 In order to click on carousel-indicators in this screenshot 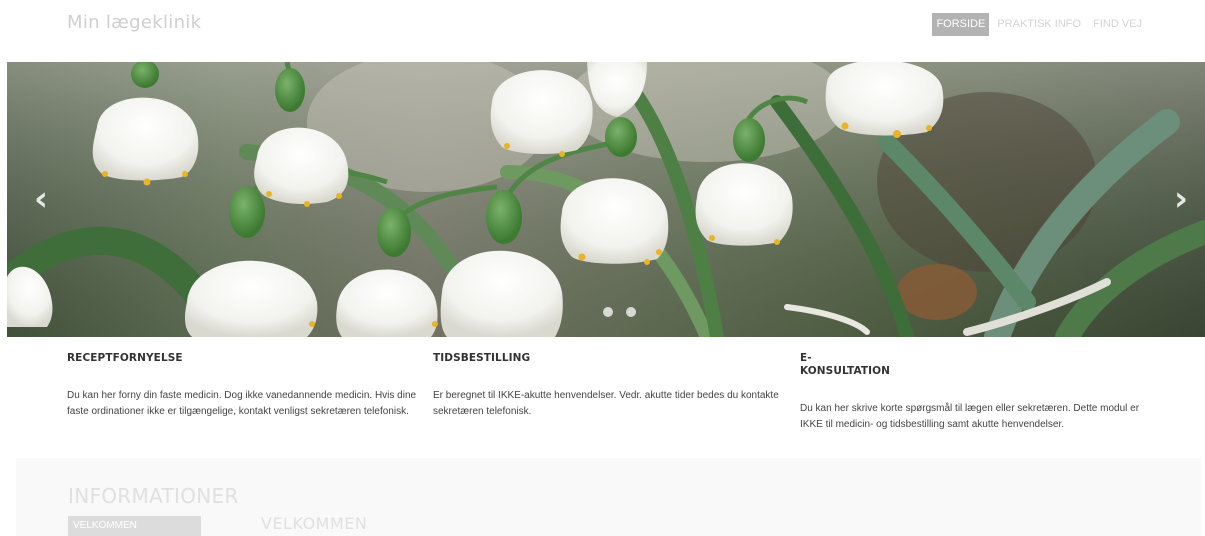, I will do `click(619, 312)`.